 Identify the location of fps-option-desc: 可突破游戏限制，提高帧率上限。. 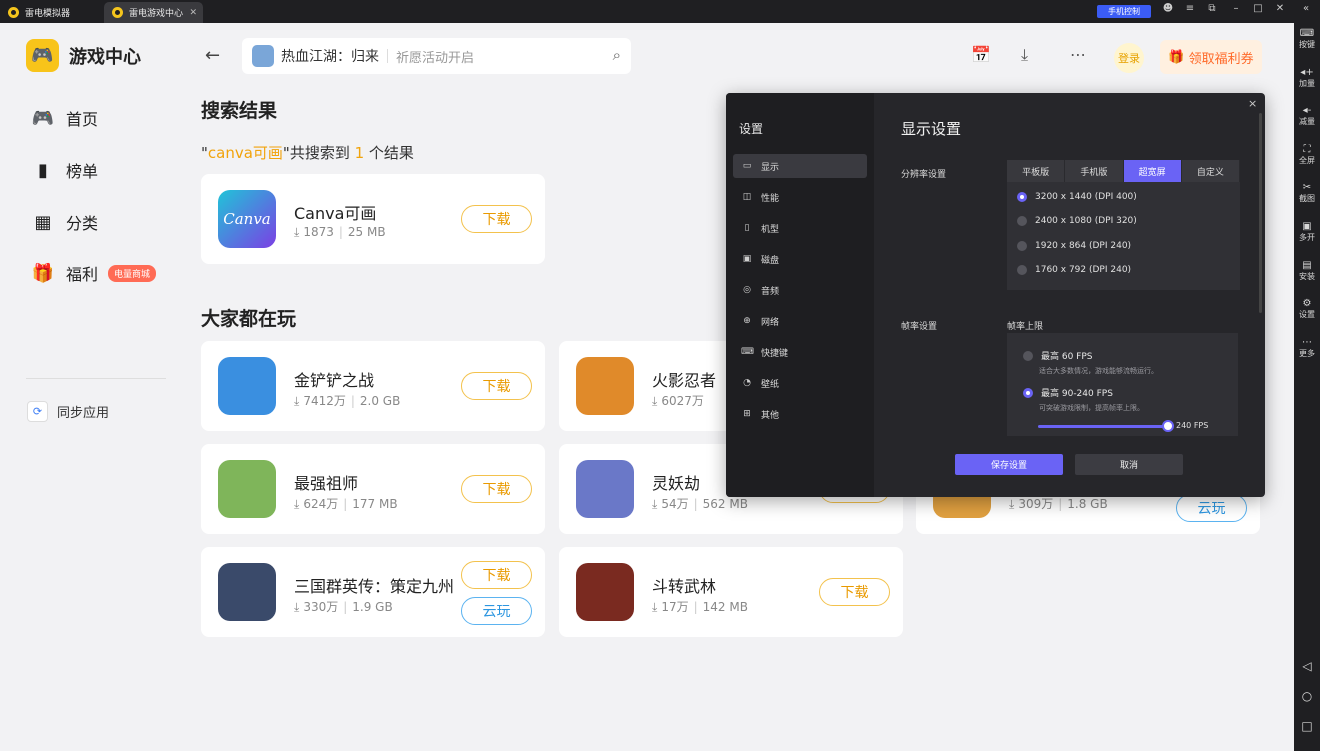
(1091, 408).